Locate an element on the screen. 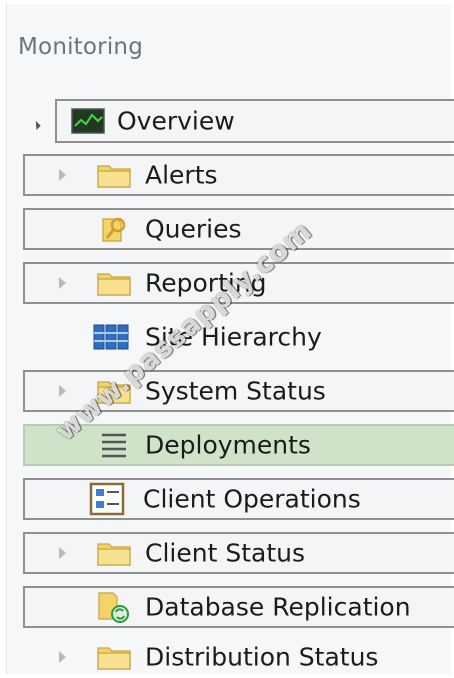 The image size is (454, 678). tree-item-deployments: Deployments is located at coordinates (238, 445).